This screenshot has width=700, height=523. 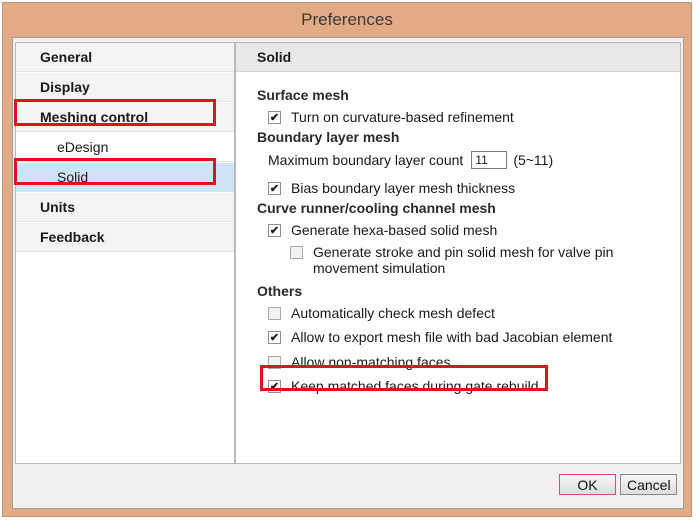 I want to click on panel-header: Solid, so click(x=458, y=57).